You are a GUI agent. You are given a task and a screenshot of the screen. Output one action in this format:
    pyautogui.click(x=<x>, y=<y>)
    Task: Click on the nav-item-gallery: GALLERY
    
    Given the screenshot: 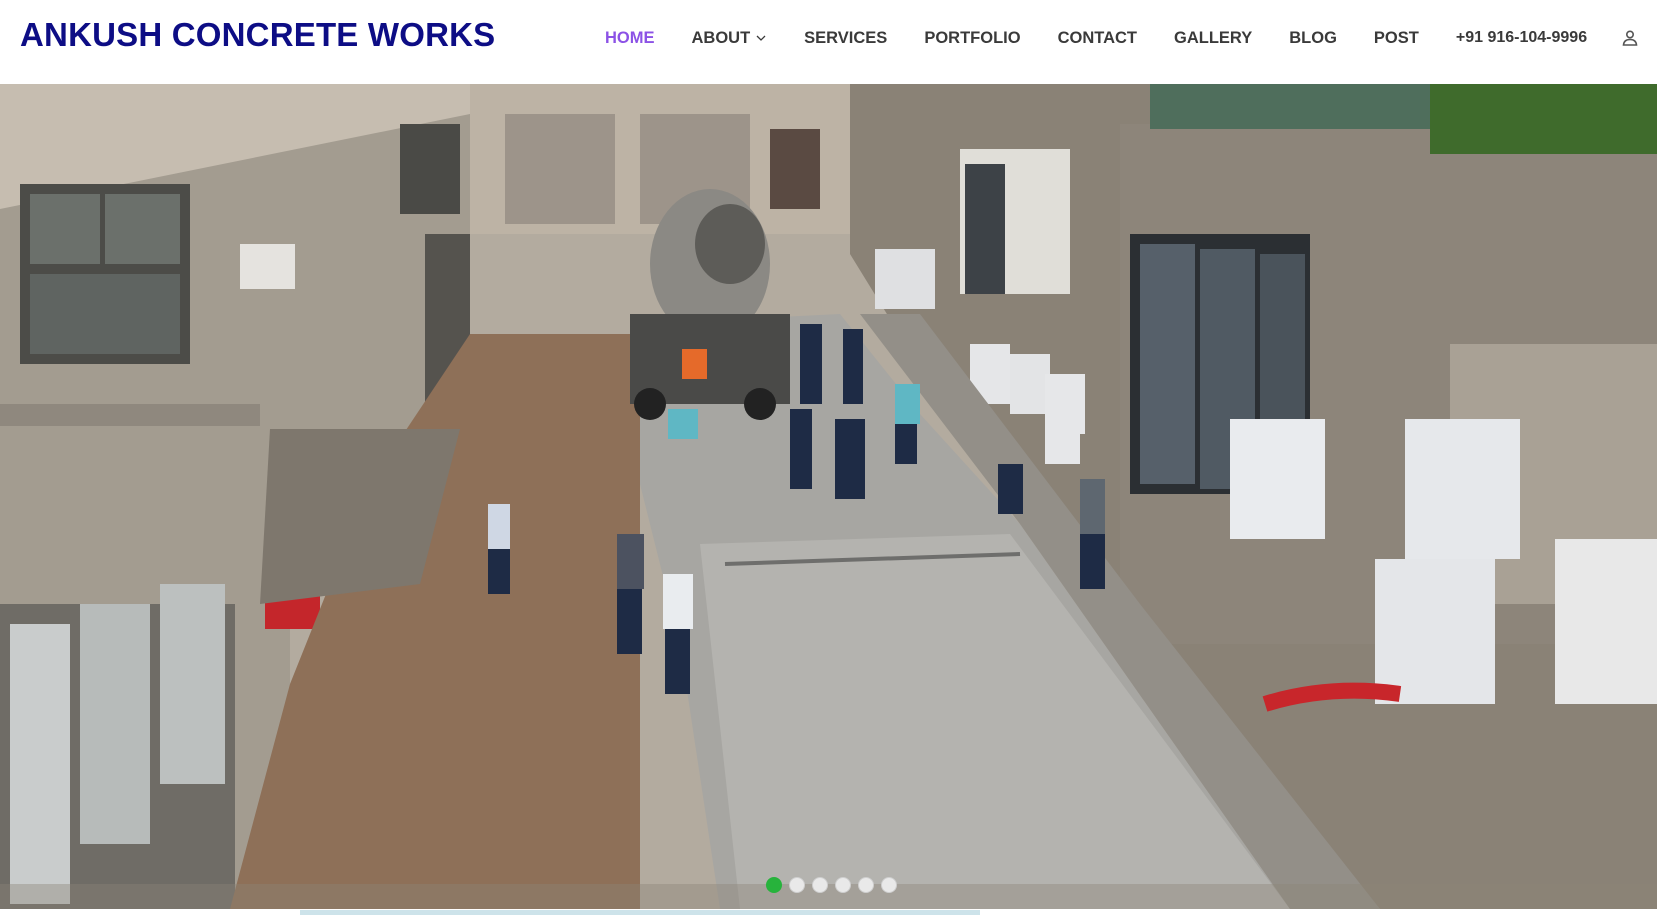 What is the action you would take?
    pyautogui.click(x=1213, y=38)
    